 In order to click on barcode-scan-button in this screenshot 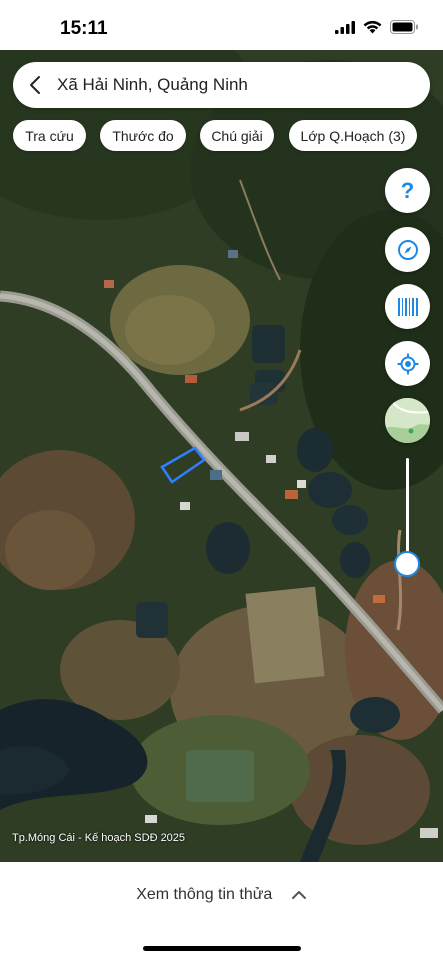, I will do `click(407, 306)`.